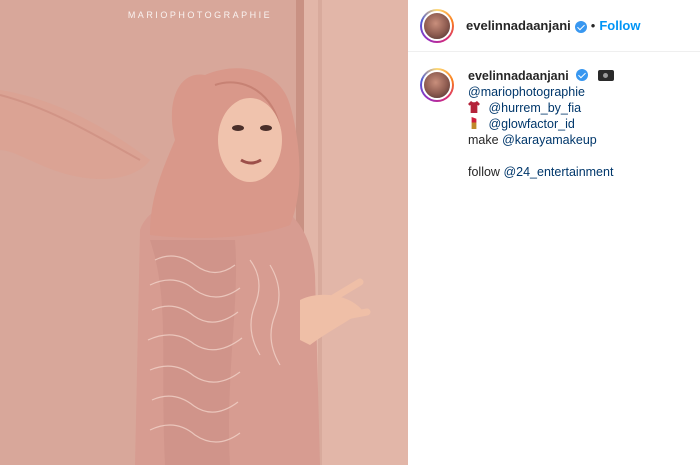 This screenshot has height=465, width=700. Describe the element at coordinates (474, 107) in the screenshot. I see `shirt-icon` at that location.